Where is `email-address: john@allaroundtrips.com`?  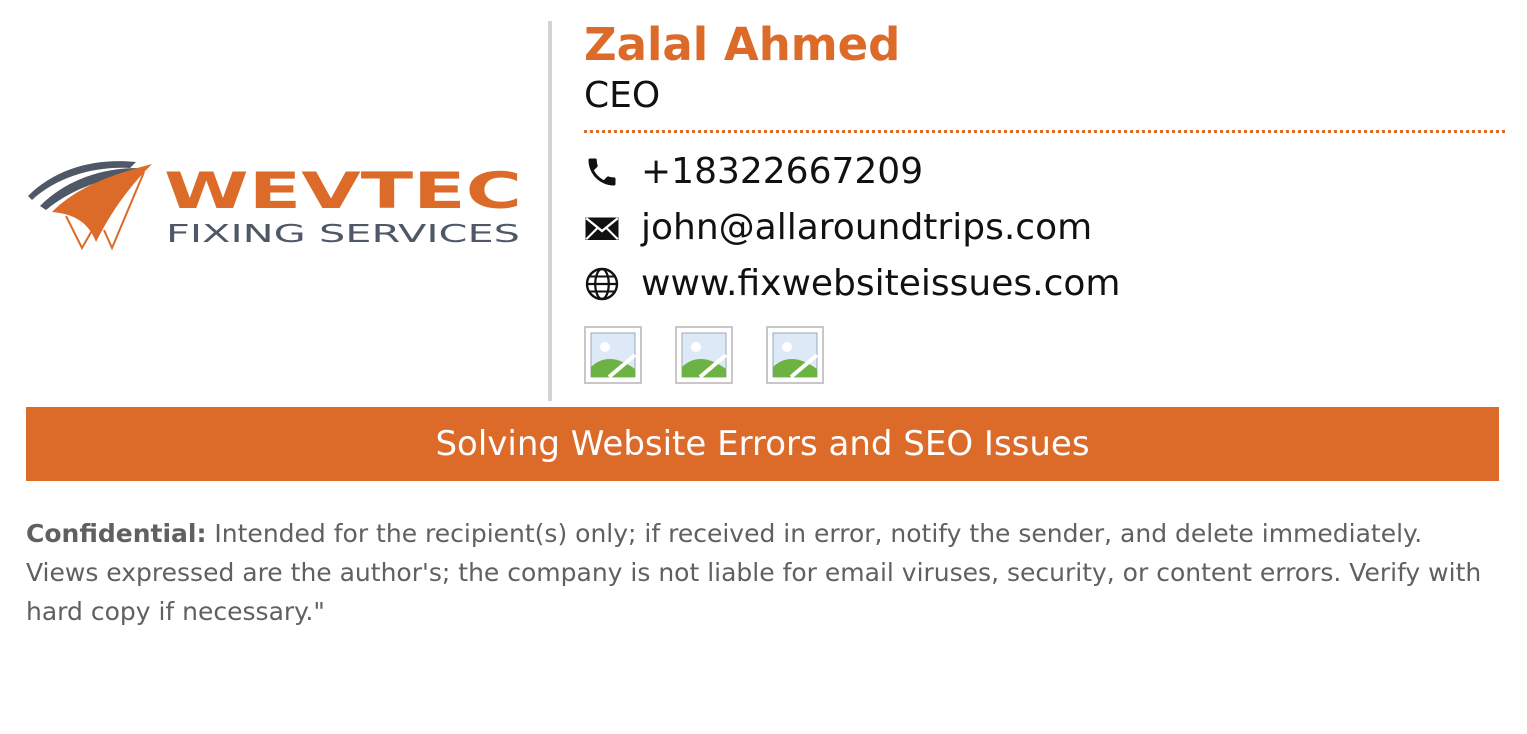 email-address: john@allaroundtrips.com is located at coordinates (866, 228).